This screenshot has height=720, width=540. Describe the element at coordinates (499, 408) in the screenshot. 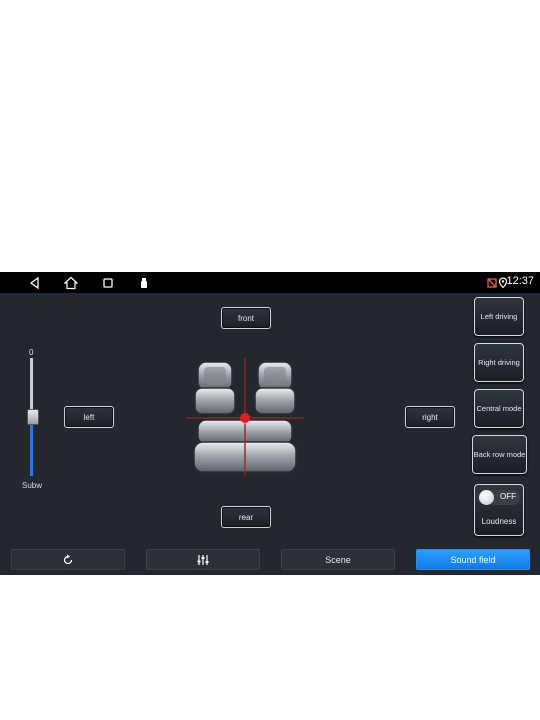

I see `central-mode-button: Central mode` at that location.